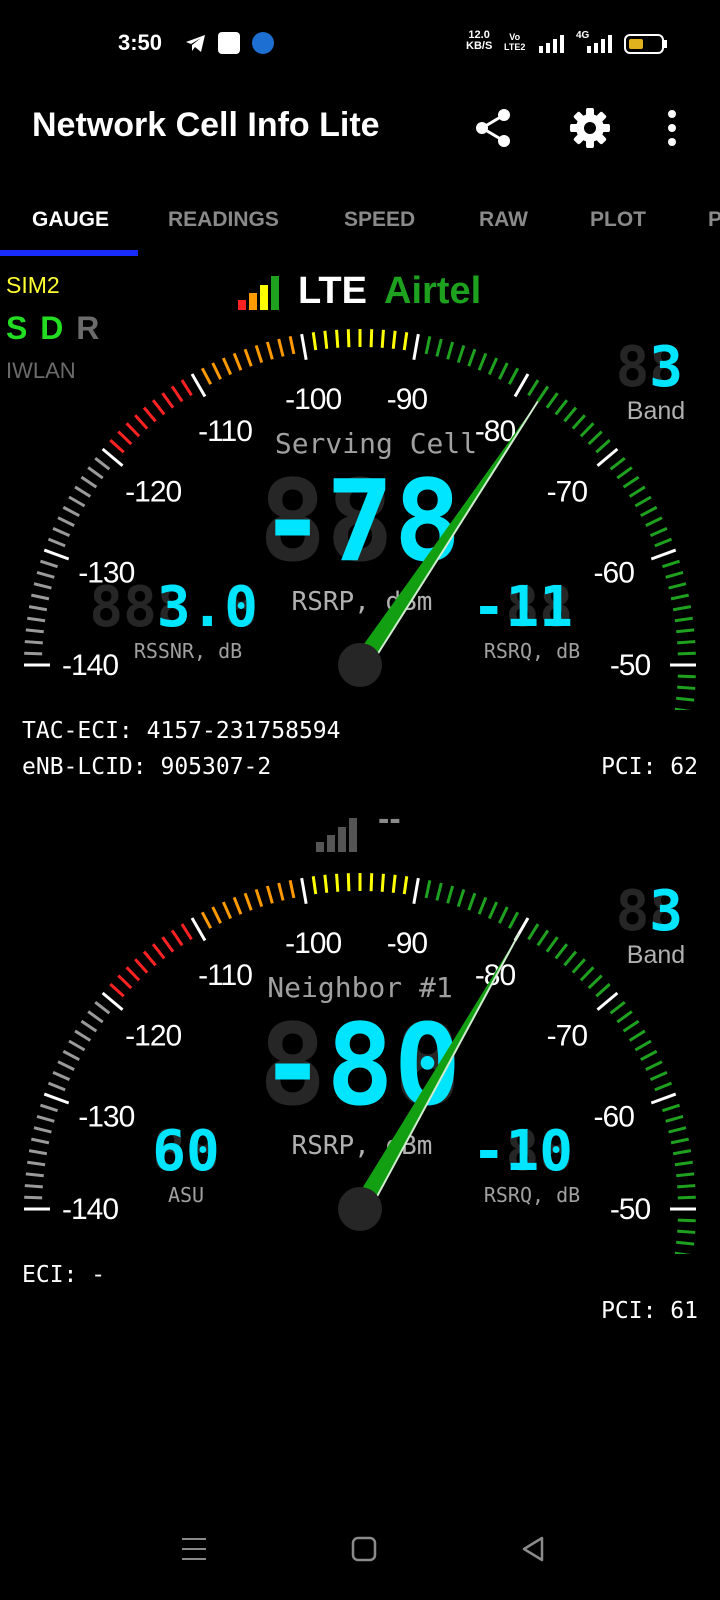 The image size is (720, 1600). Describe the element at coordinates (515, 42) in the screenshot. I see `volte-indicator: Vo LTE2` at that location.